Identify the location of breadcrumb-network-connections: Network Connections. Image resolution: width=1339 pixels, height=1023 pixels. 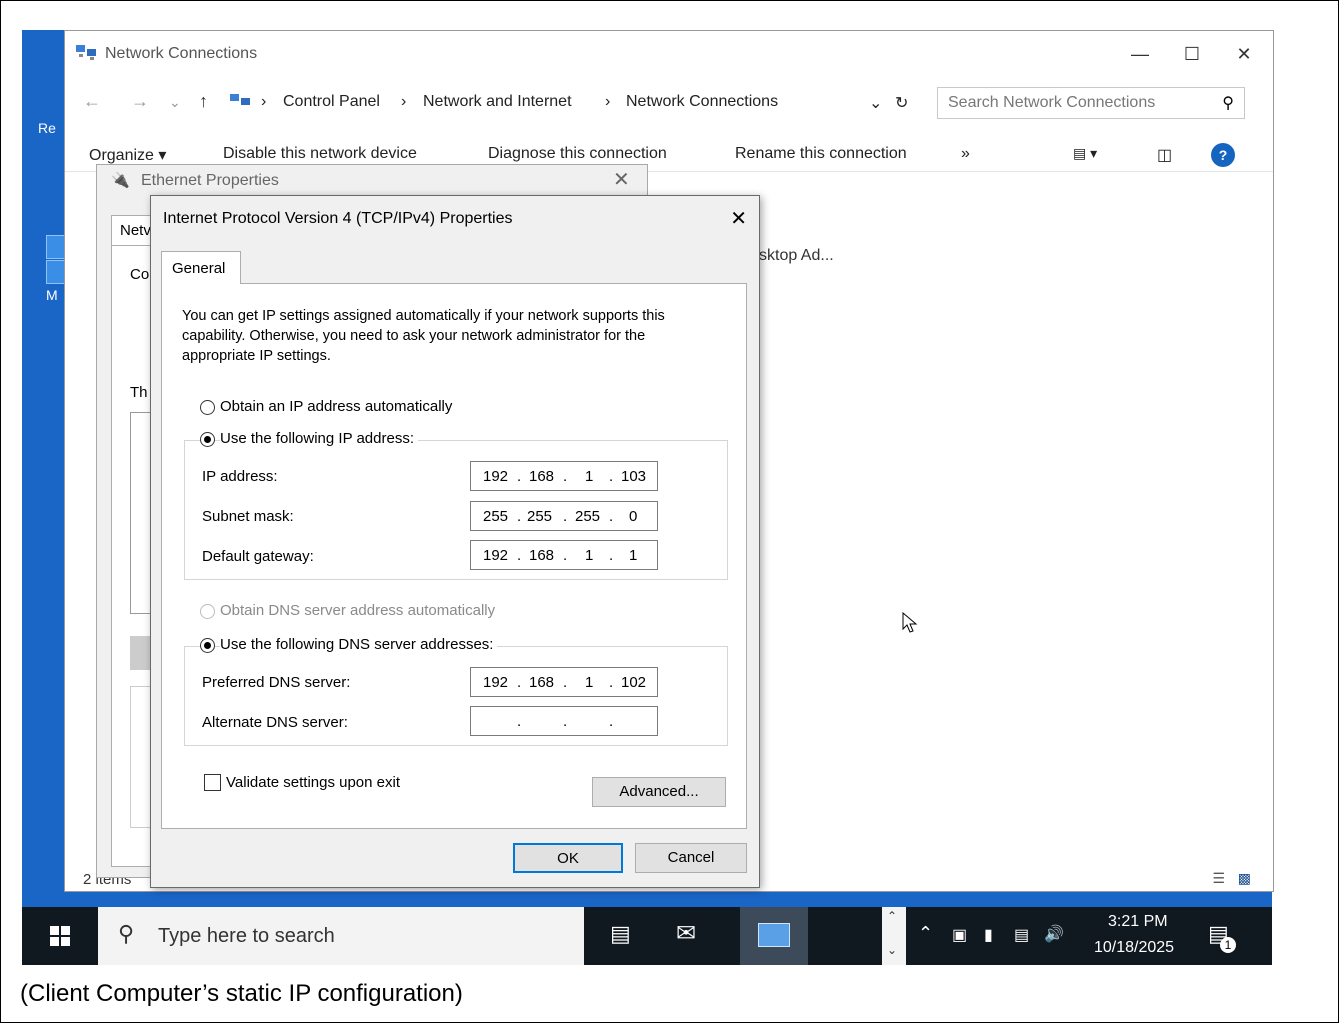
(702, 102).